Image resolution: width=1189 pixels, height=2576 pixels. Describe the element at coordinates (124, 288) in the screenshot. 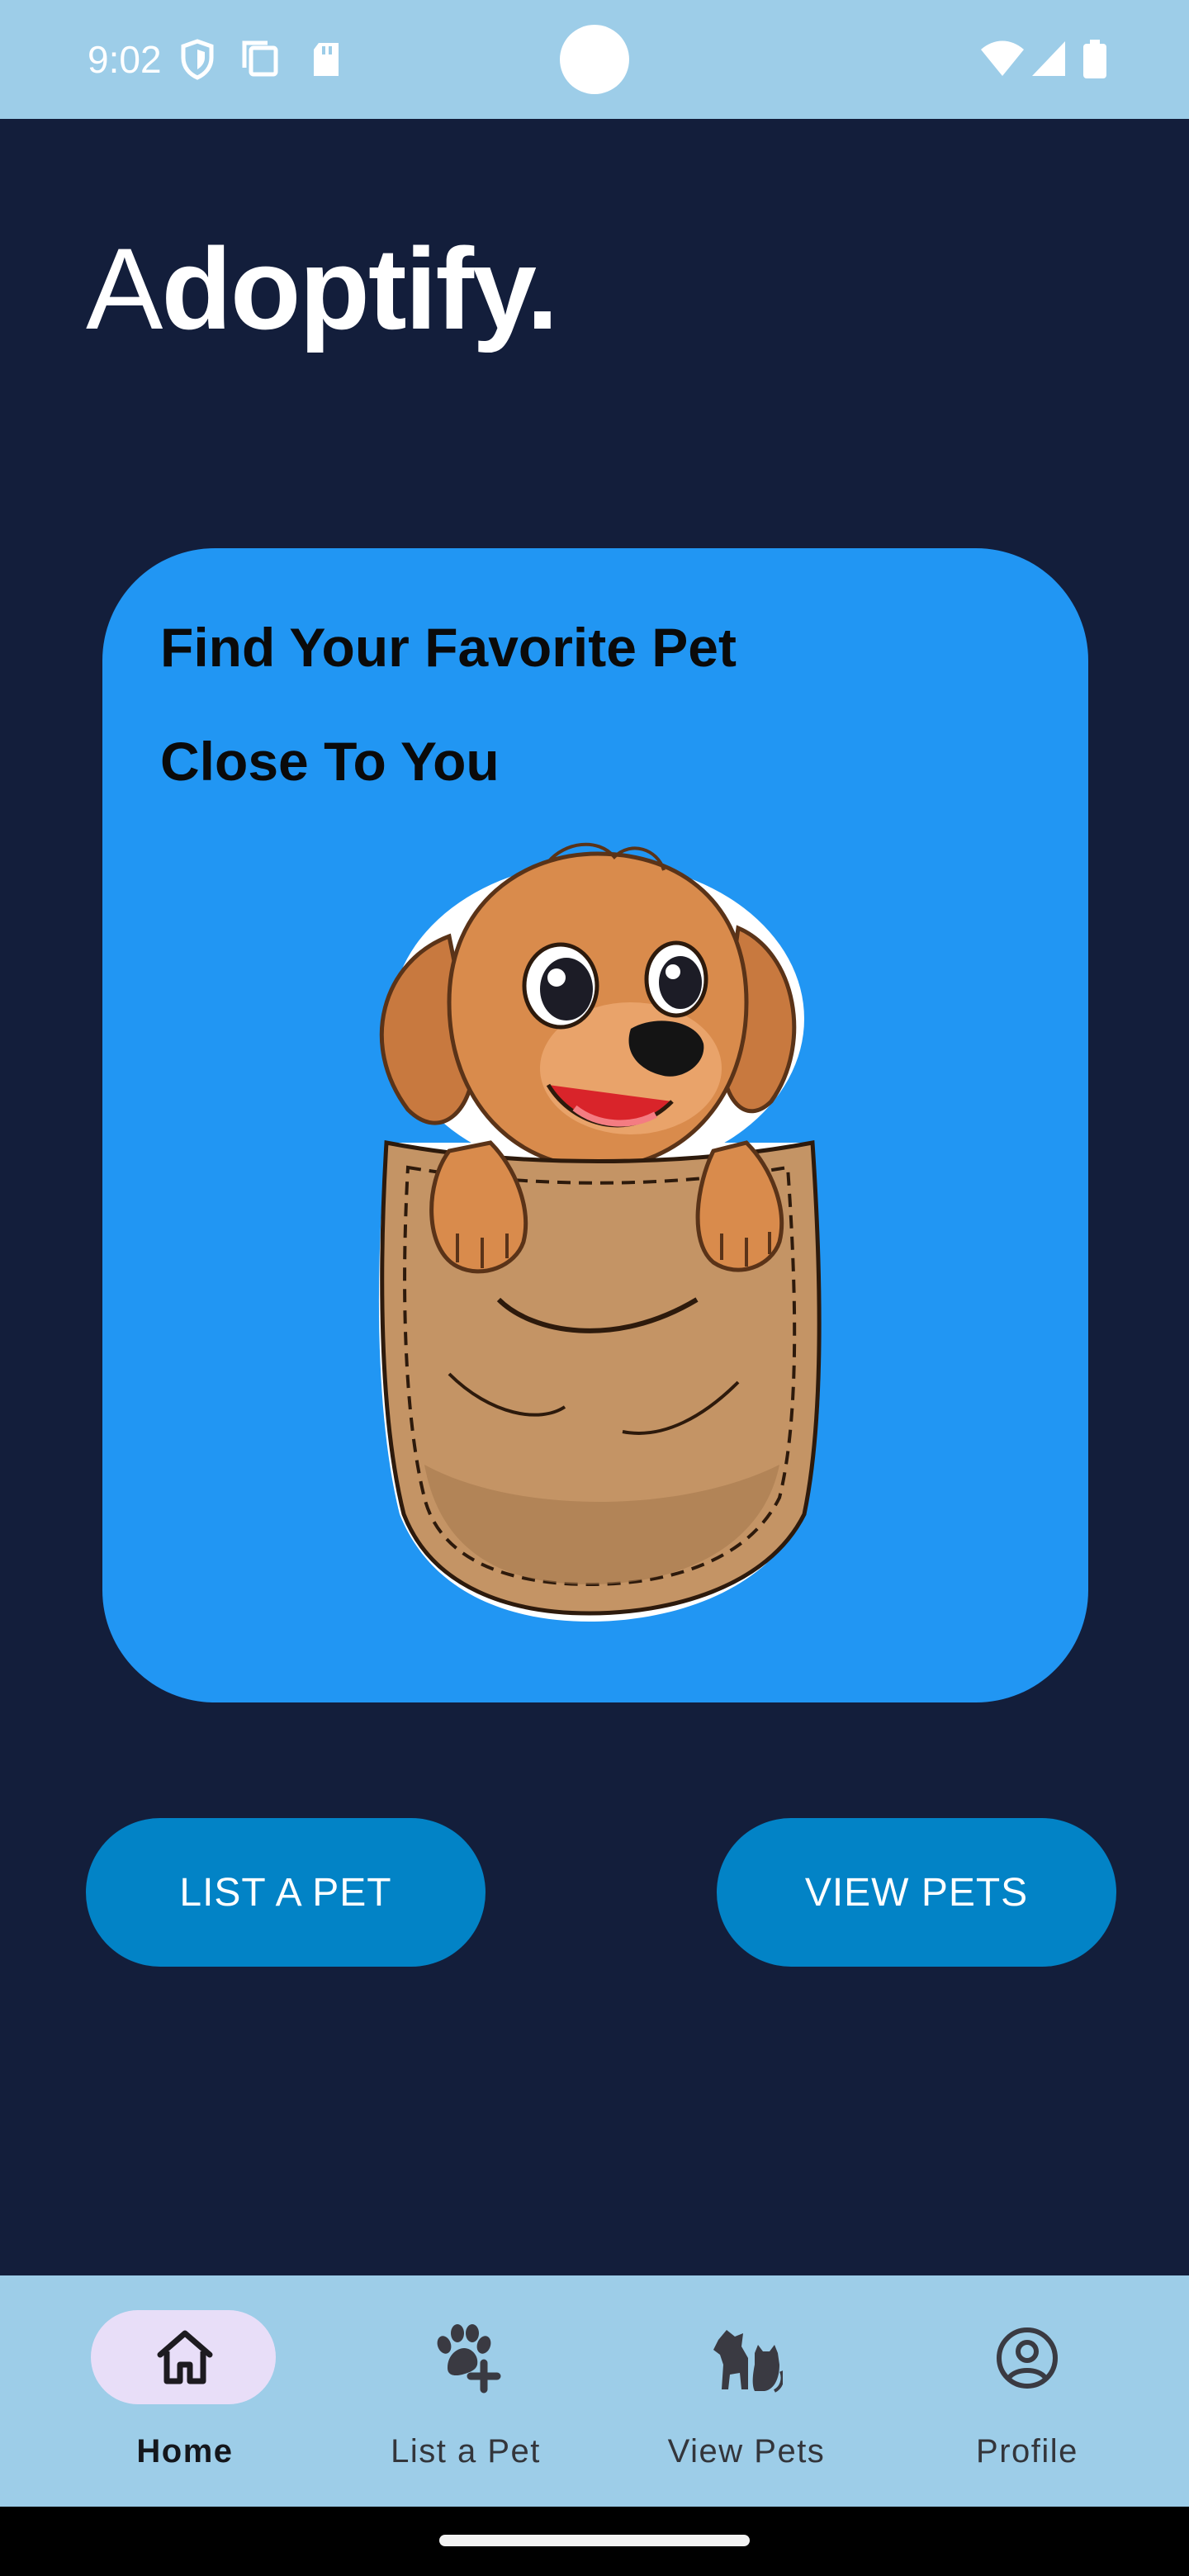

I see `app-title-light: A` at that location.